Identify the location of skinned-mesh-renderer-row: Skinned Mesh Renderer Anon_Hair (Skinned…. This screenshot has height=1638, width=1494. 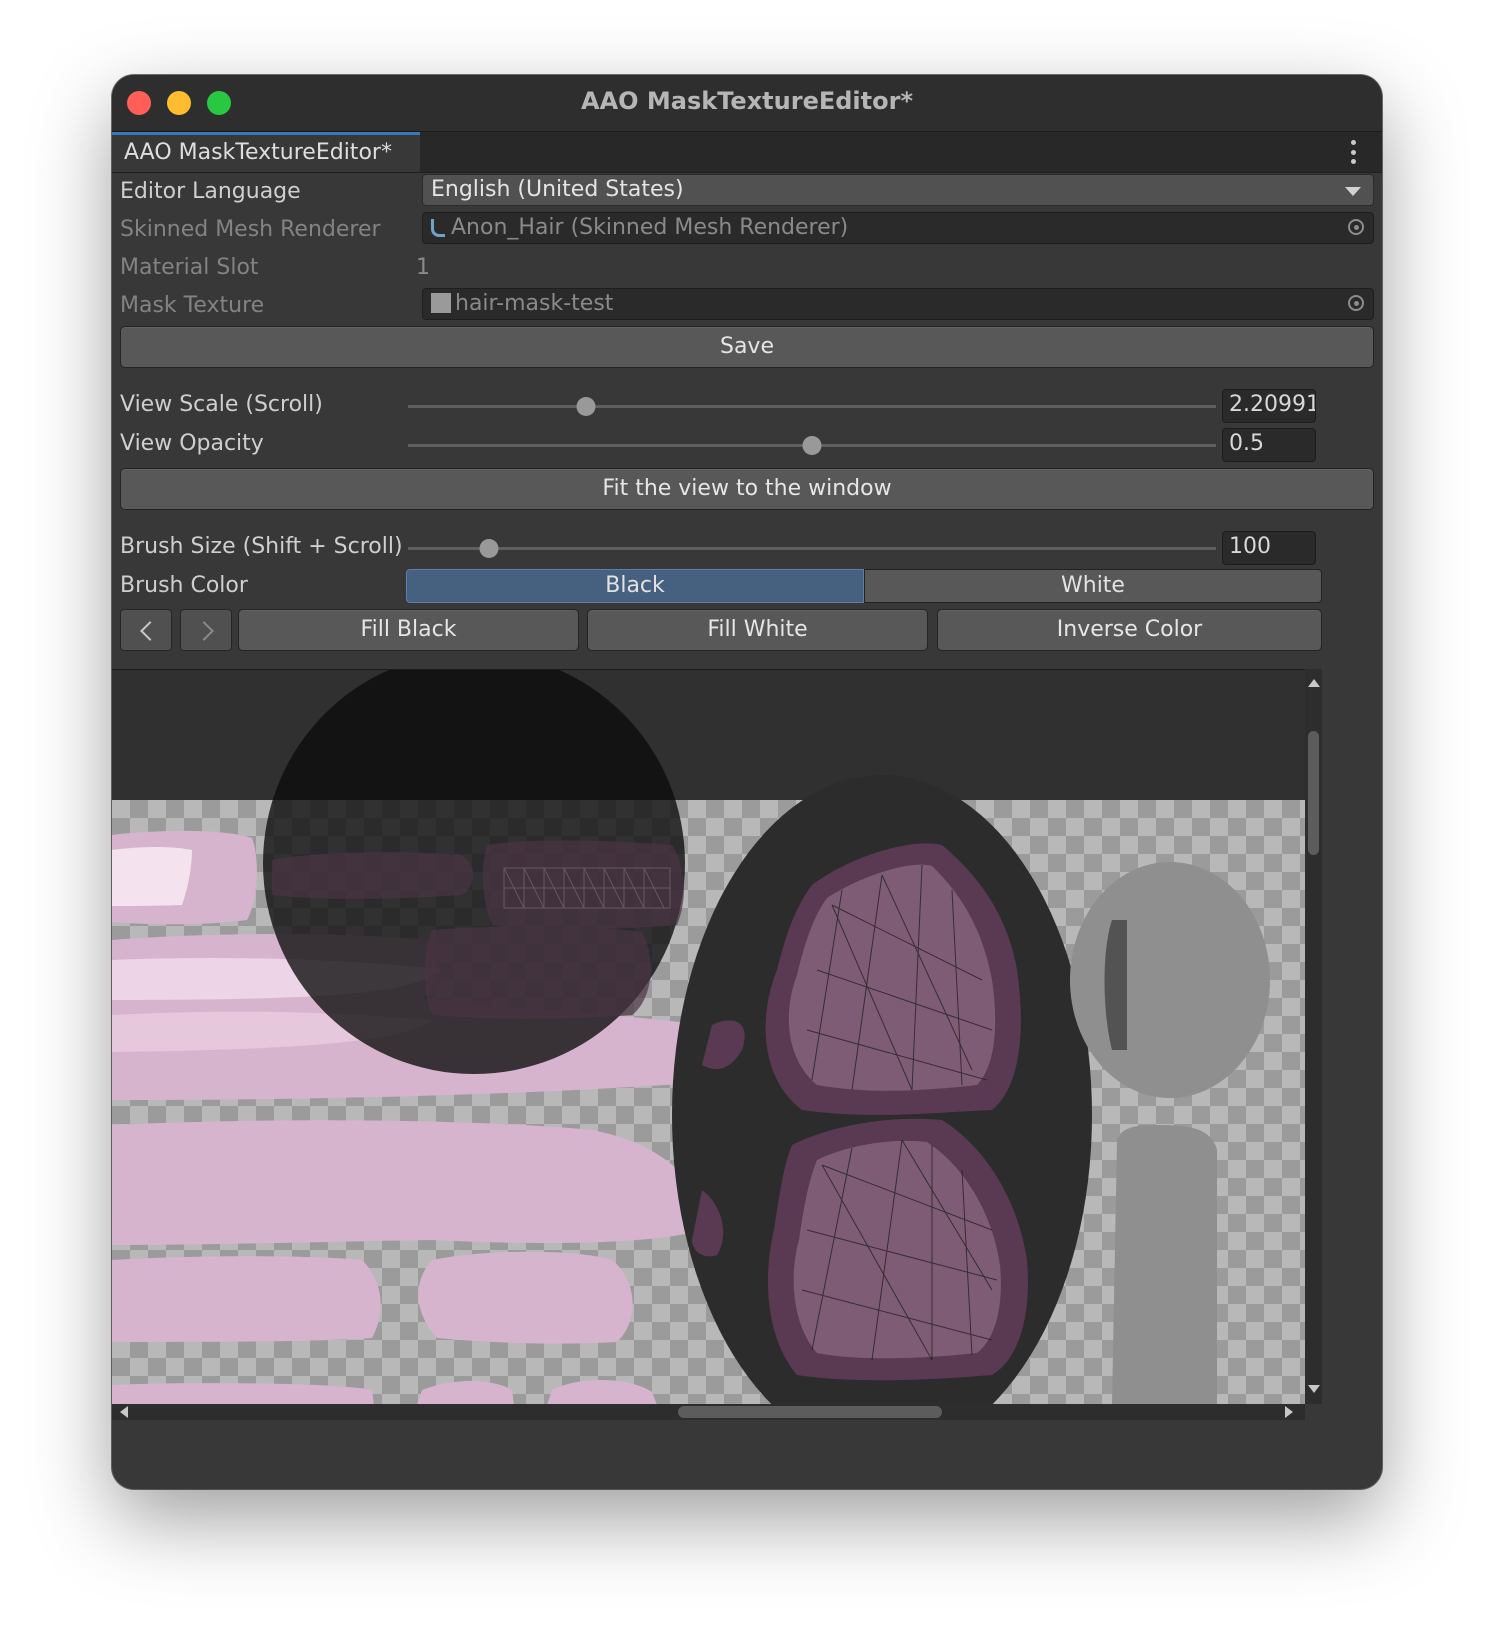
(747, 229).